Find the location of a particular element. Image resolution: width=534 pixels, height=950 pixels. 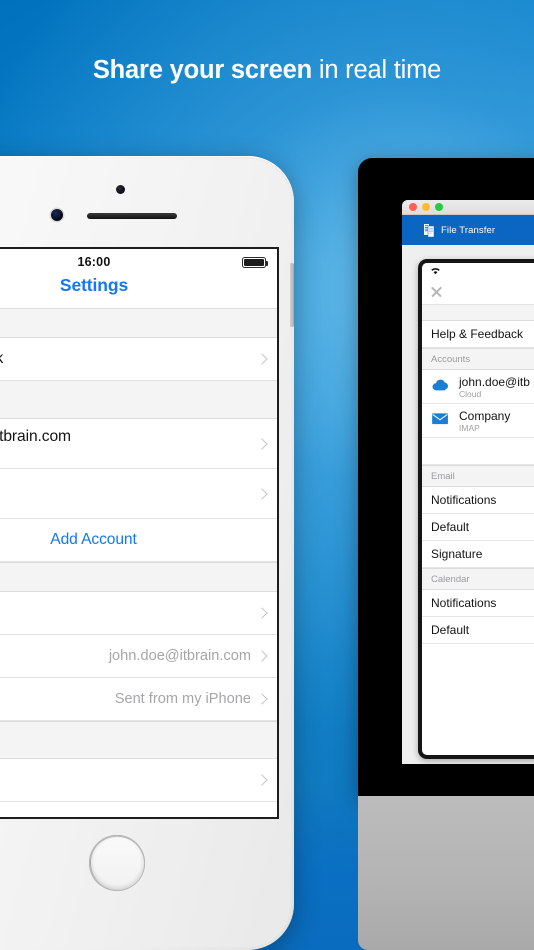

headline-light: in real time is located at coordinates (376, 70).